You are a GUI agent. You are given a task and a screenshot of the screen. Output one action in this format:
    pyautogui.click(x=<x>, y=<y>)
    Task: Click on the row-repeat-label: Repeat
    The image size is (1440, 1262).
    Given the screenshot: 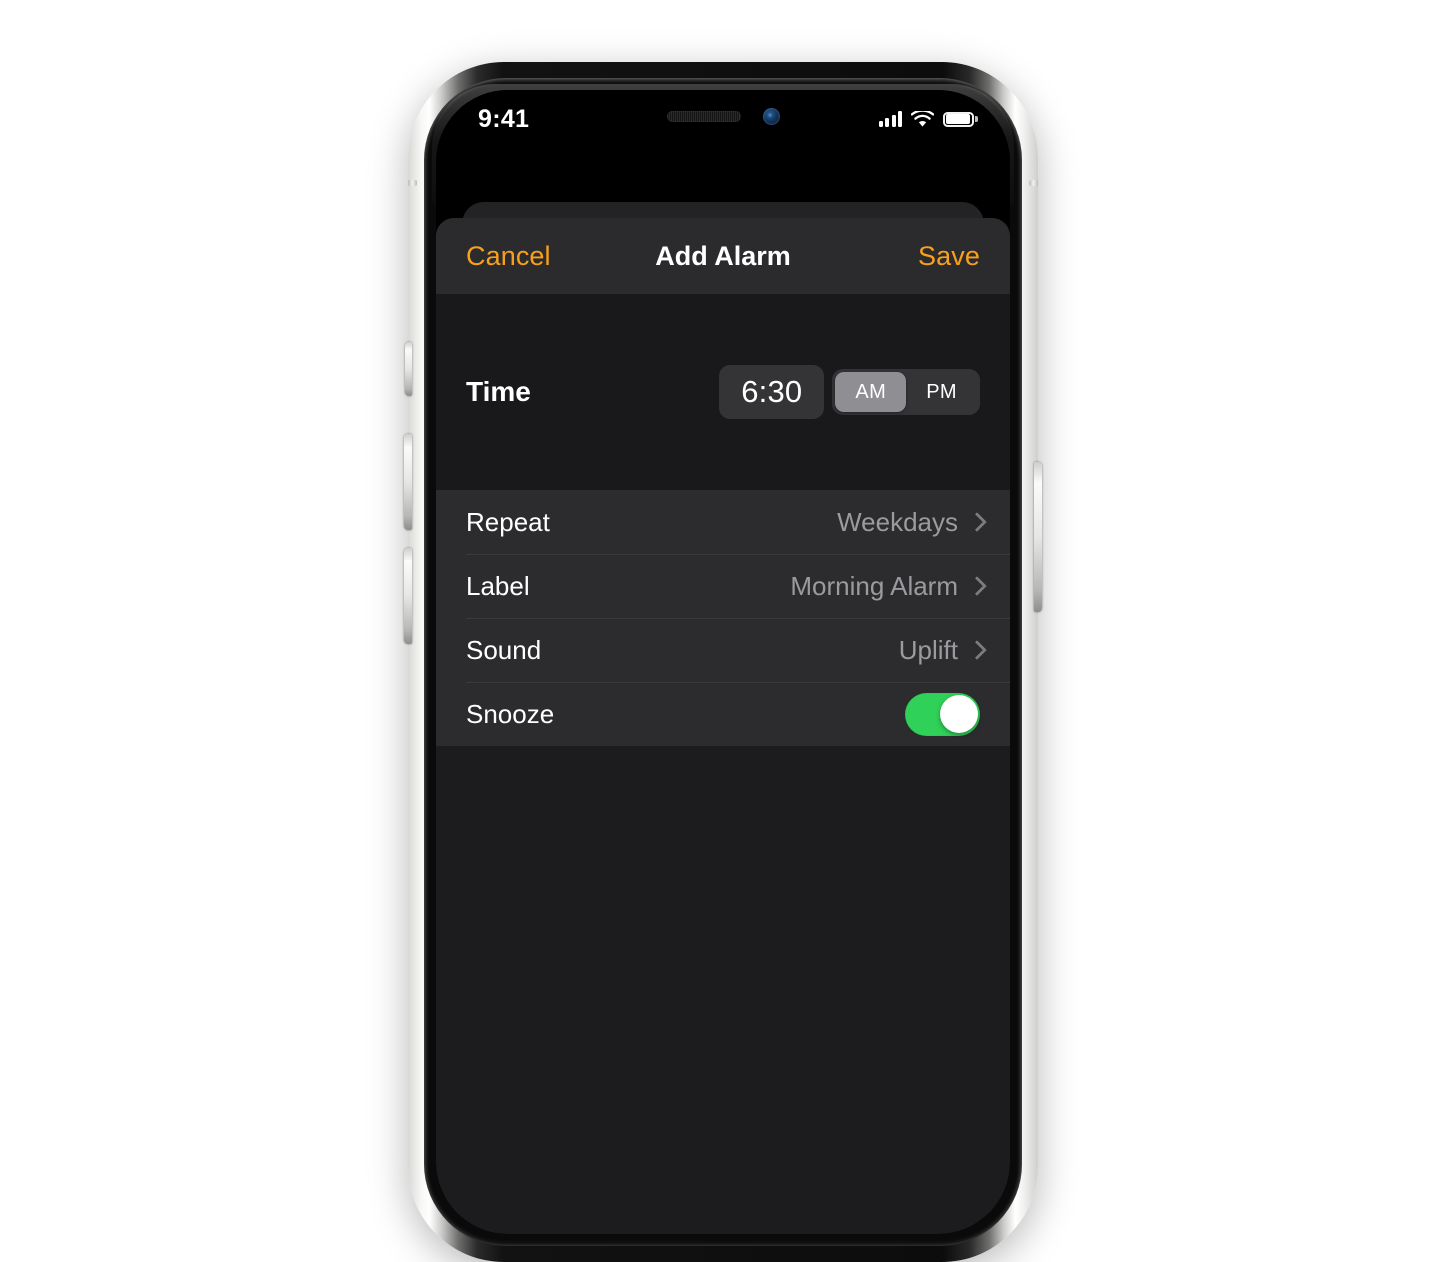 What is the action you would take?
    pyautogui.click(x=508, y=521)
    